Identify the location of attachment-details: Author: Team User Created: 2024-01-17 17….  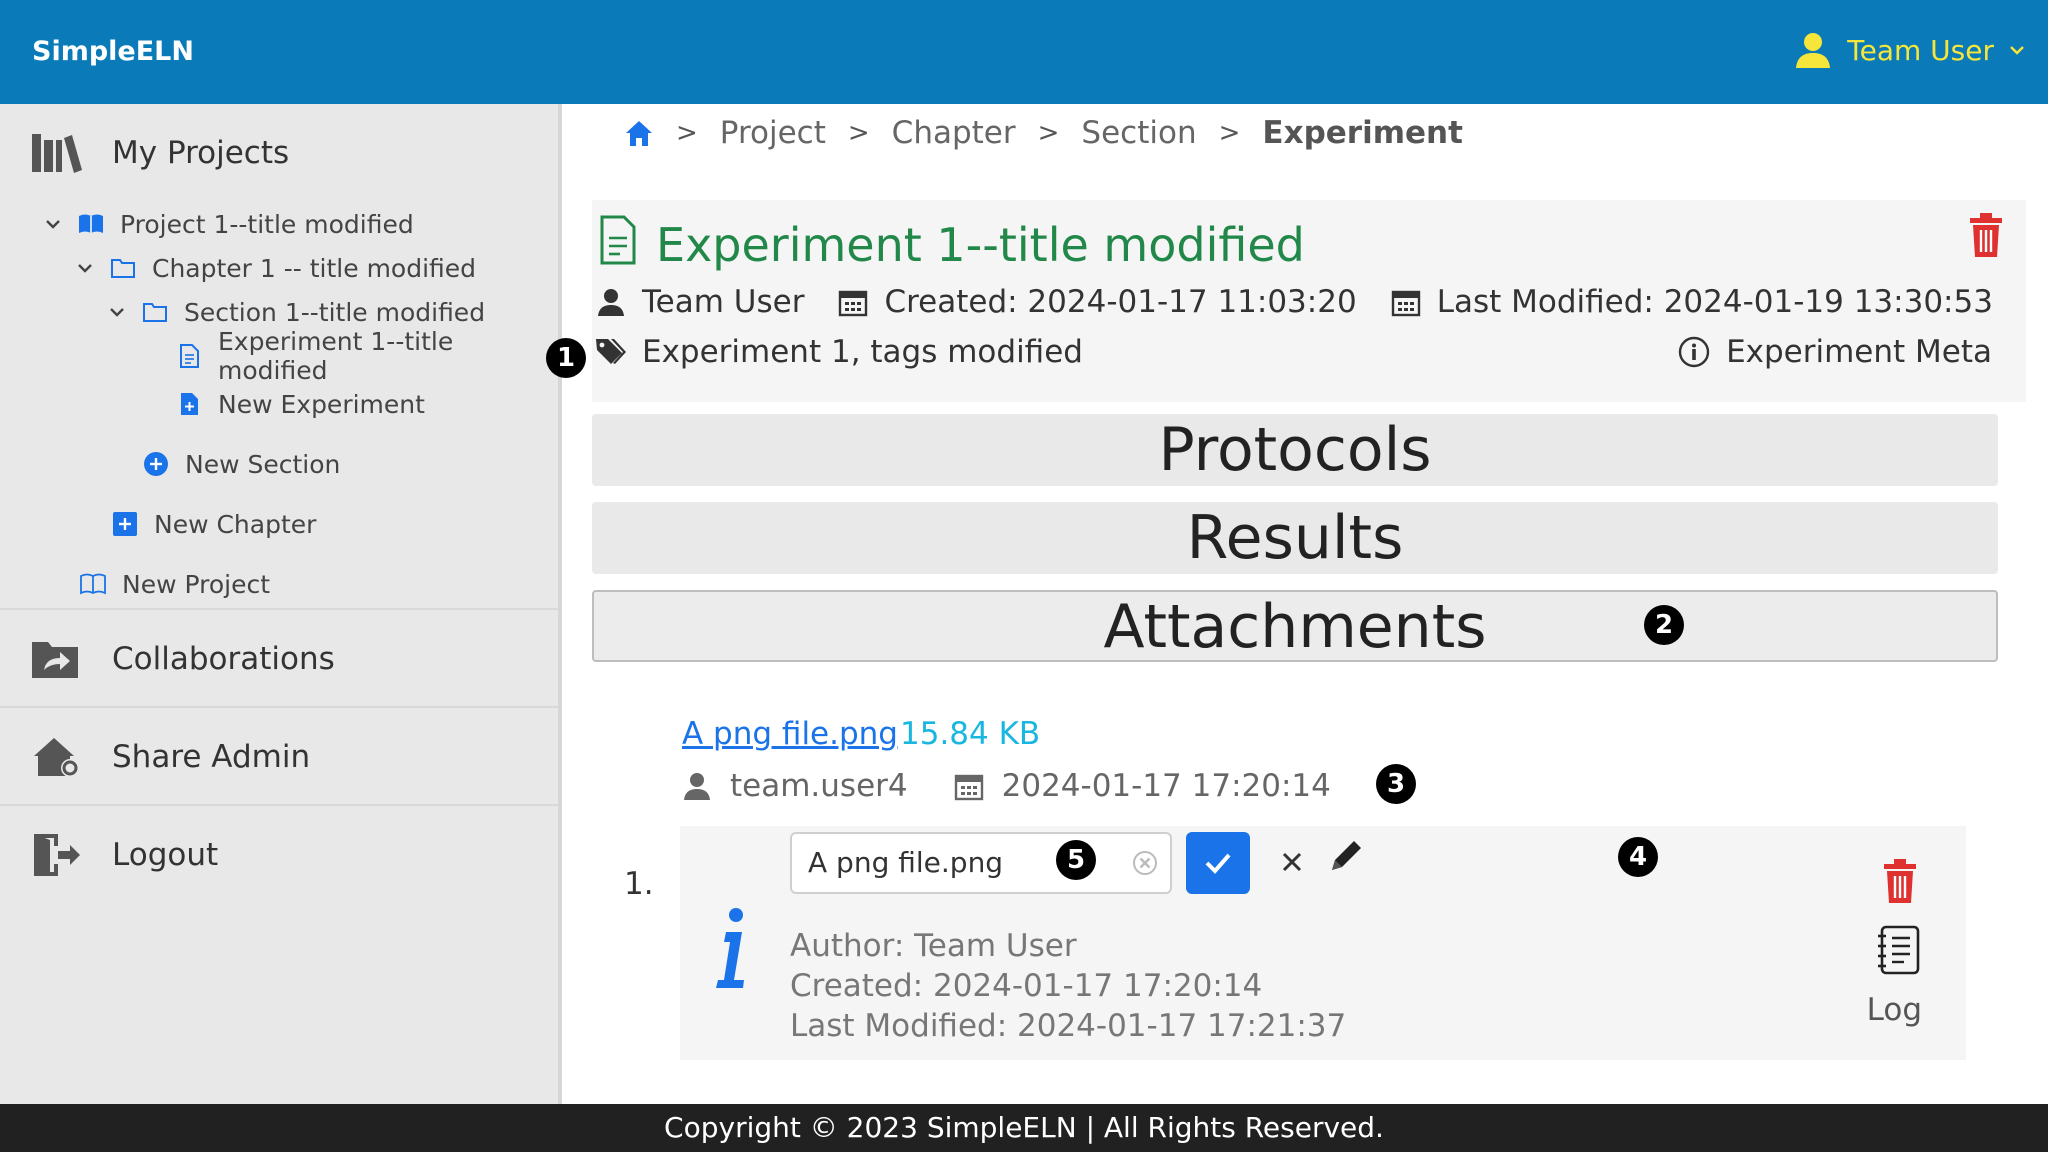
(1068, 986).